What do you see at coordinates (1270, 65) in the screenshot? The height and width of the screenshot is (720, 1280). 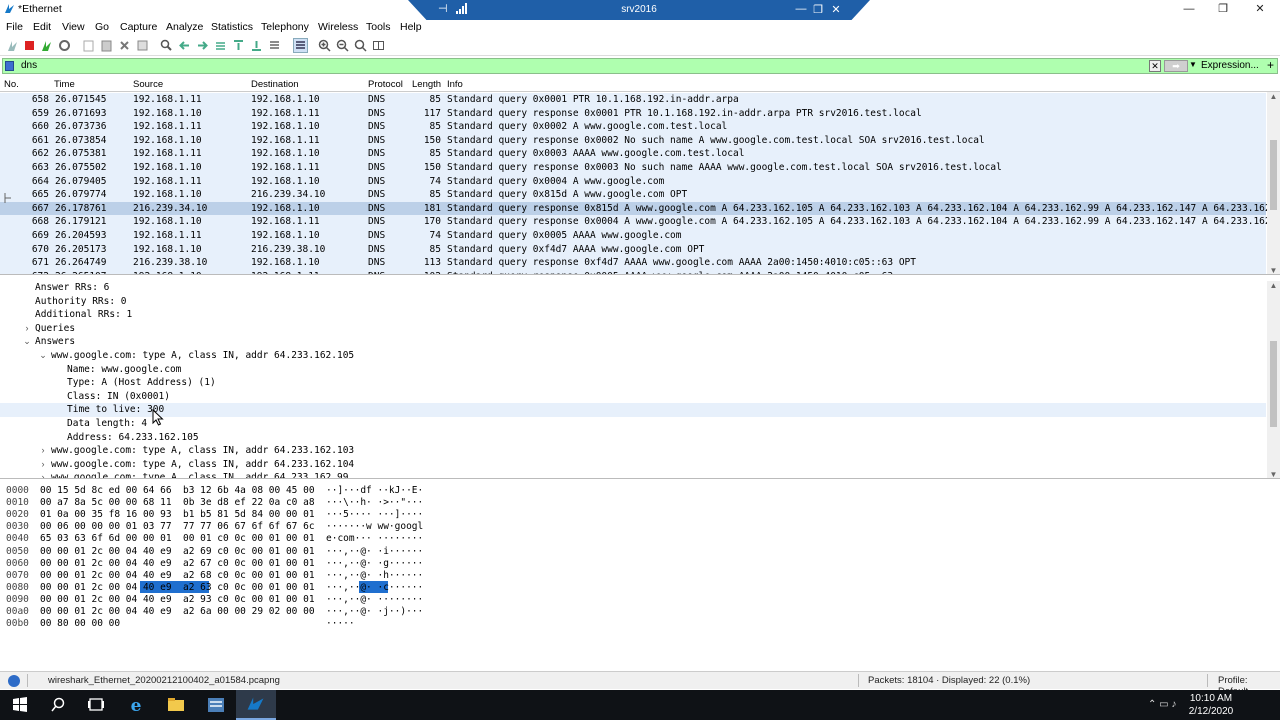 I see `add-filter-button: +` at bounding box center [1270, 65].